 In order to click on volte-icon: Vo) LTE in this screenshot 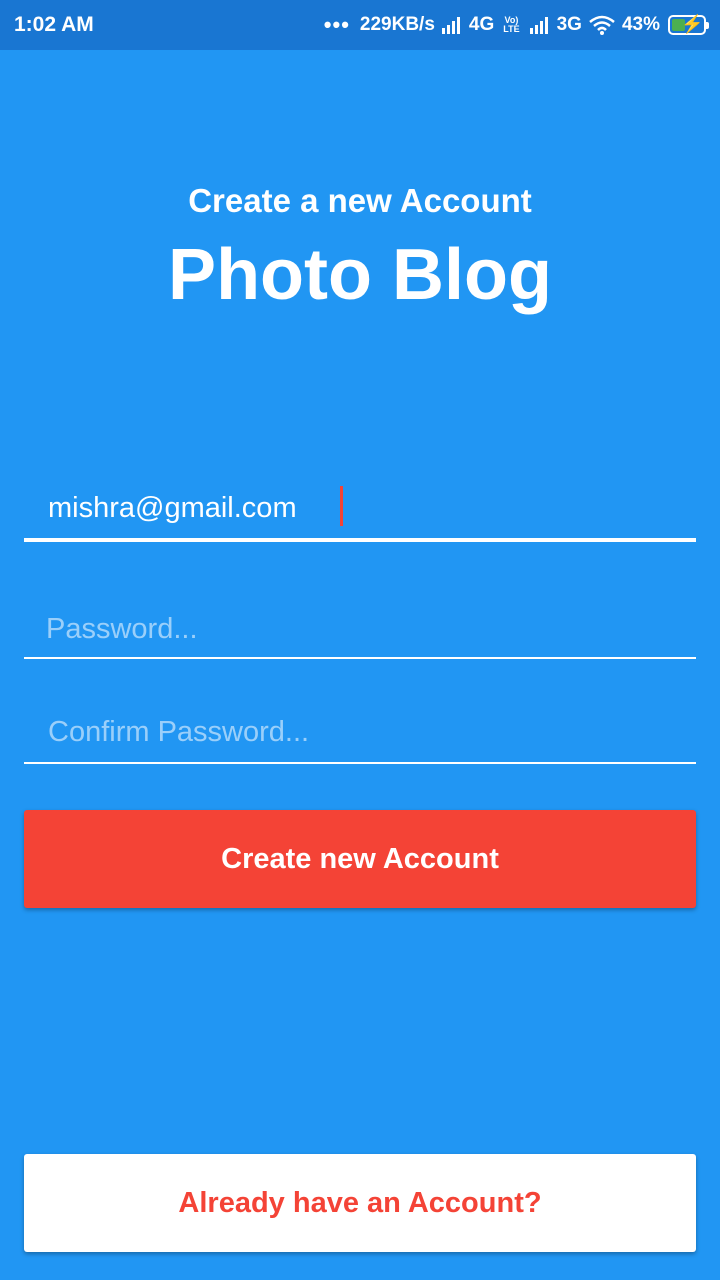, I will do `click(511, 24)`.